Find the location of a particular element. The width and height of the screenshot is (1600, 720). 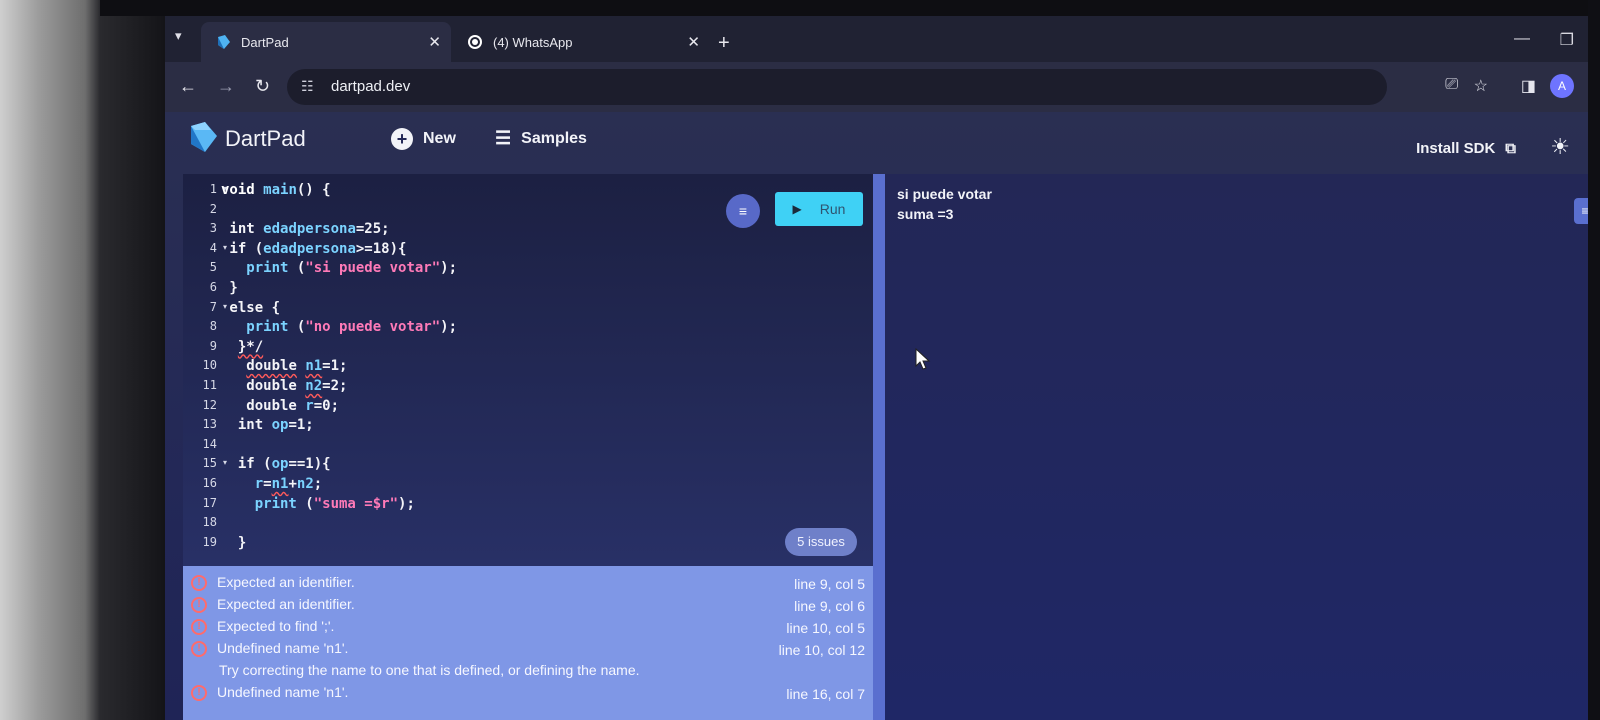

problem-message: Expected an identifier. is located at coordinates (286, 604).